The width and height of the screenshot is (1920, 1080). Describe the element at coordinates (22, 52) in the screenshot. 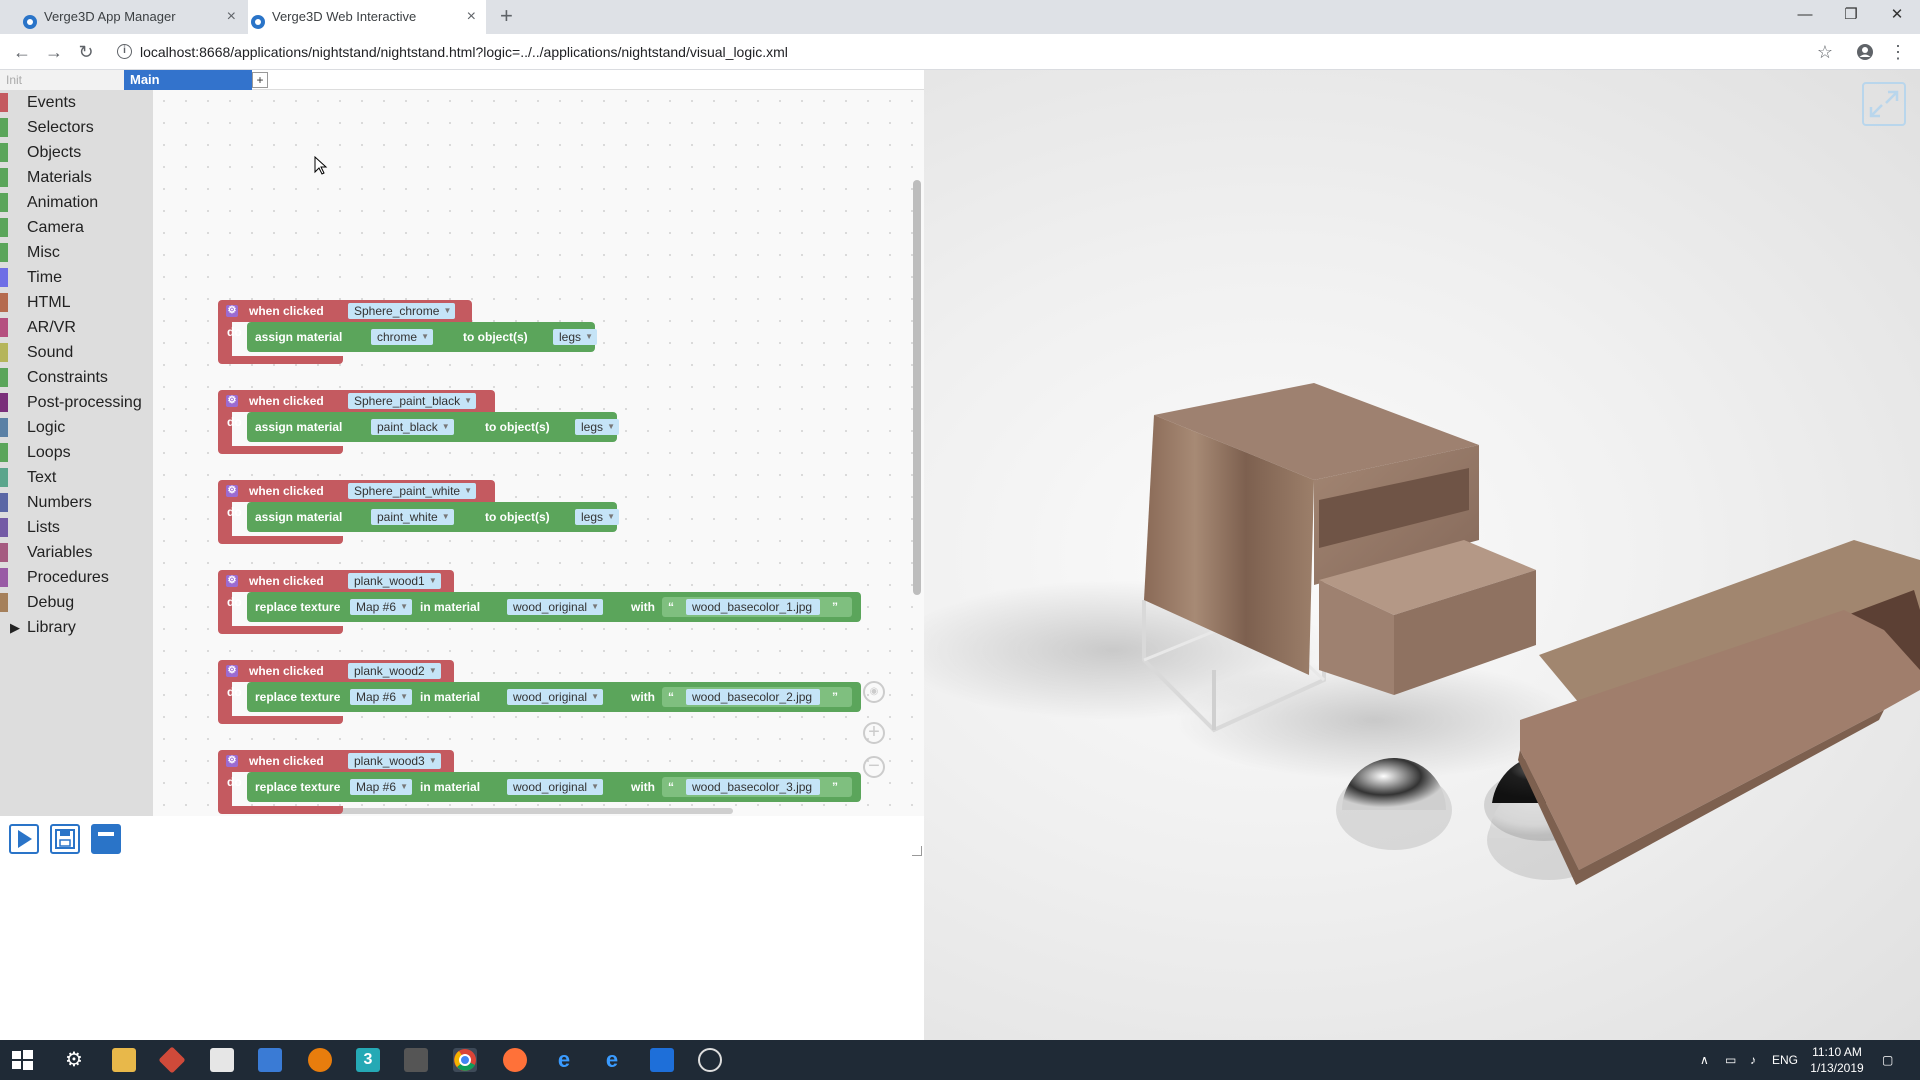

I see `back-icon: ←` at that location.